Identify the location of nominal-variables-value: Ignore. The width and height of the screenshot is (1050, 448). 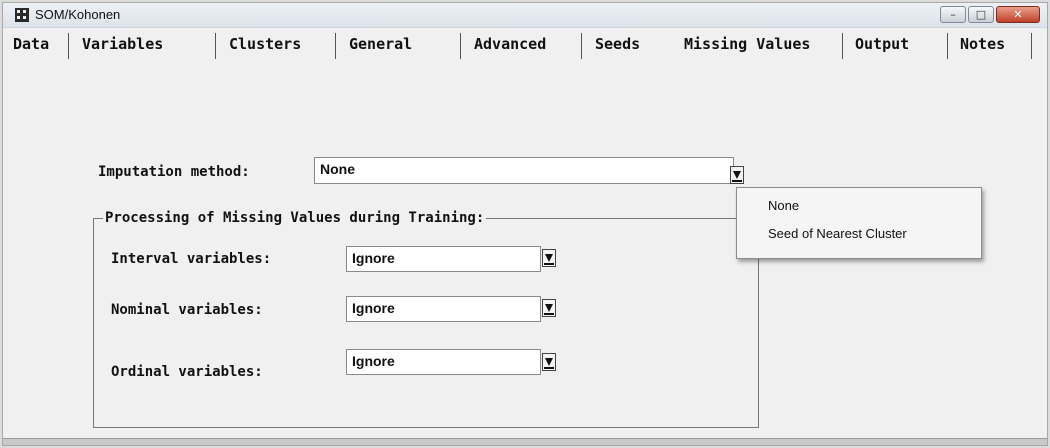
(373, 308).